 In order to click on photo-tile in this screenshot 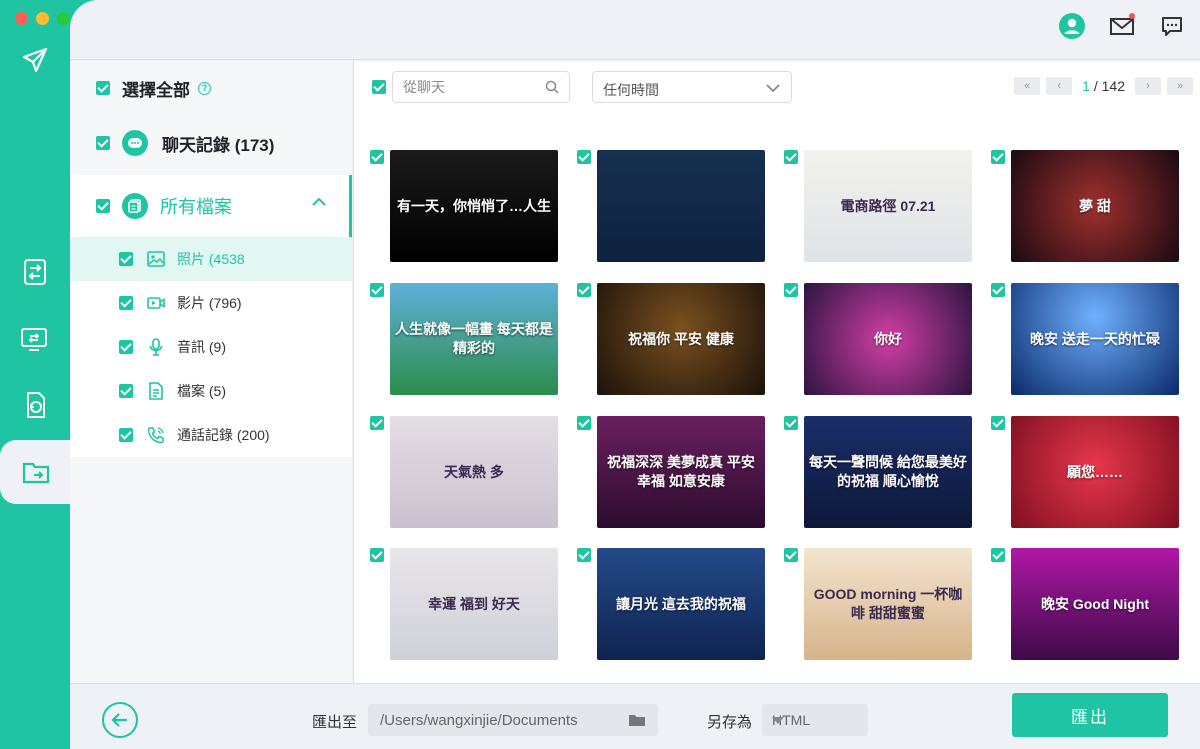, I will do `click(671, 206)`.